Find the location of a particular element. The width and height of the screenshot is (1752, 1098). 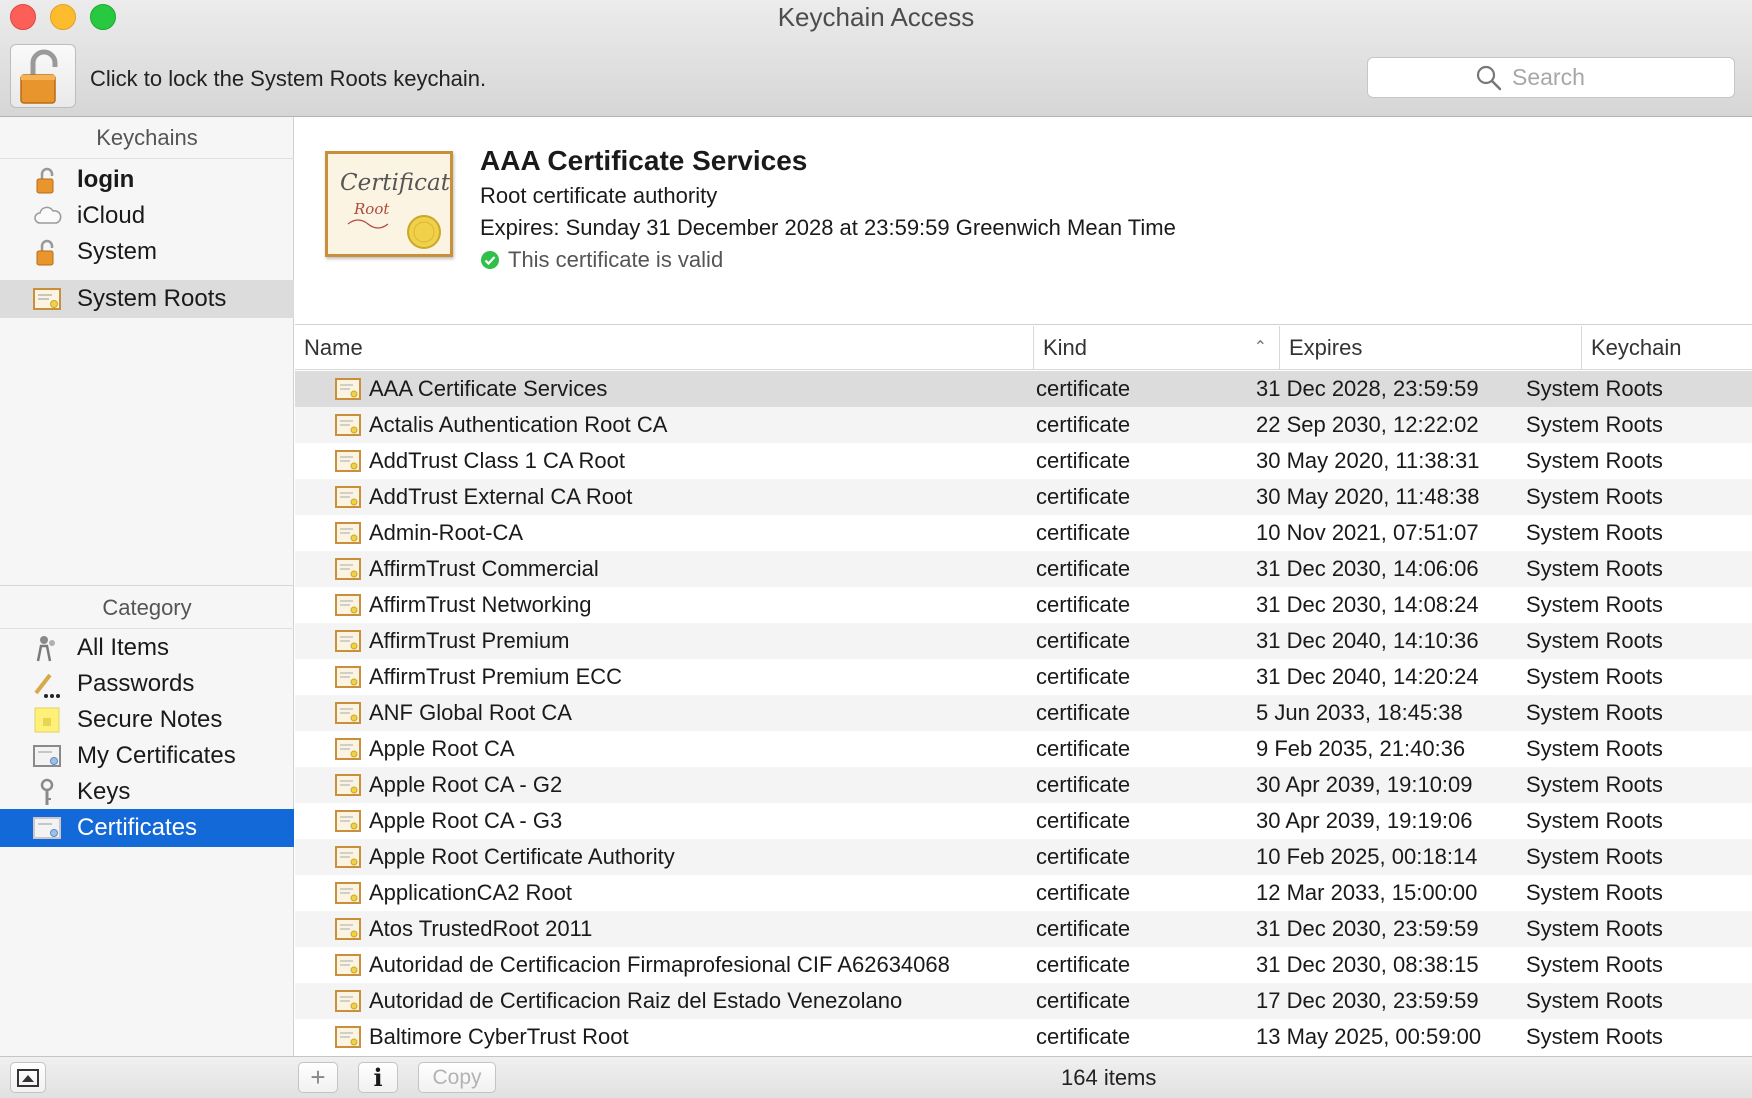

sidebar-item-icloud: iCloud is located at coordinates (147, 216).